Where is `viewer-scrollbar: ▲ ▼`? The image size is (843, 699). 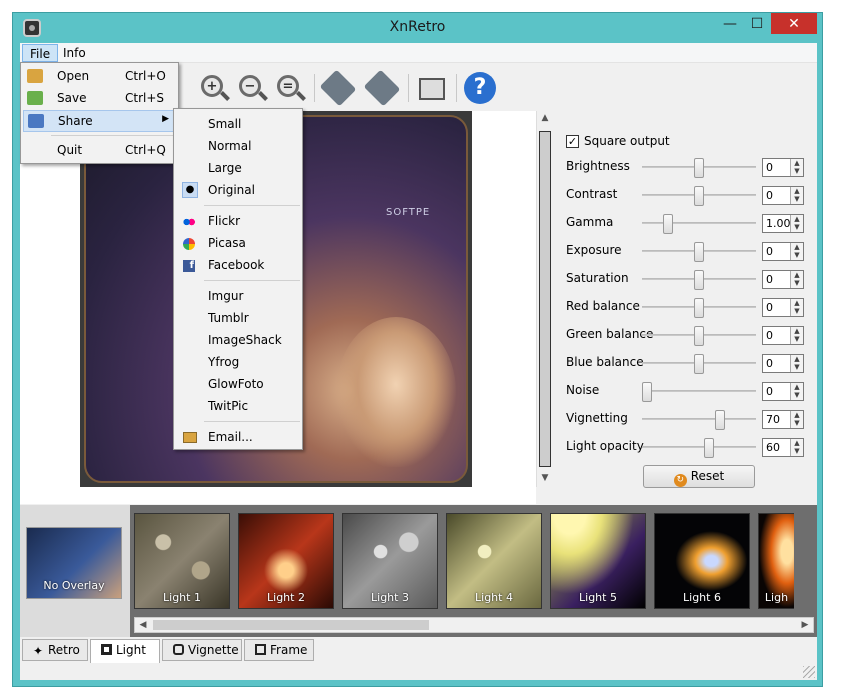 viewer-scrollbar: ▲ ▼ is located at coordinates (544, 299).